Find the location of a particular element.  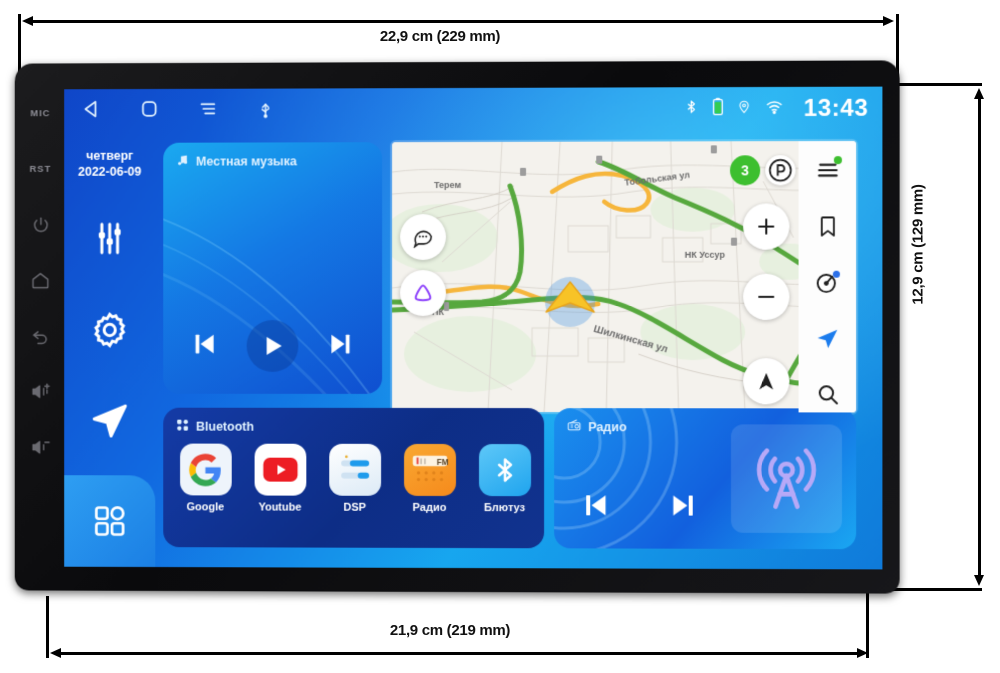

left-shortcut-column: четверг 2022-06-09 is located at coordinates (110, 350).